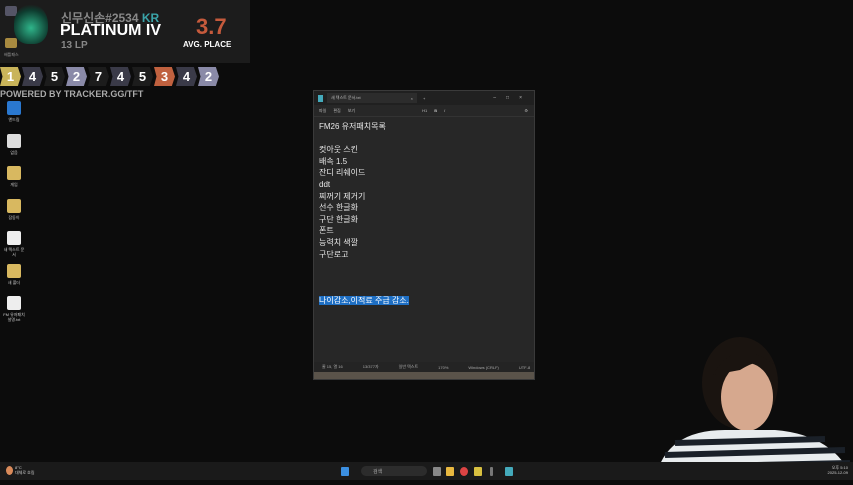  I want to click on selected-text: 나이감소,이적료 주급 감소., so click(364, 300).